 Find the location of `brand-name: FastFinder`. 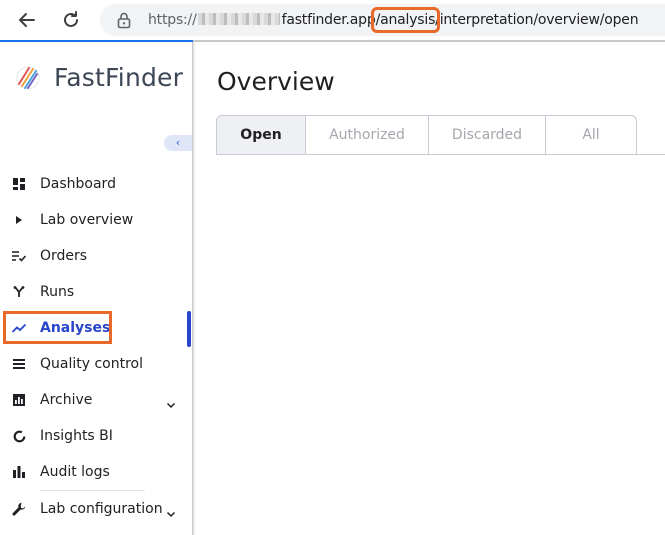

brand-name: FastFinder is located at coordinates (119, 77).